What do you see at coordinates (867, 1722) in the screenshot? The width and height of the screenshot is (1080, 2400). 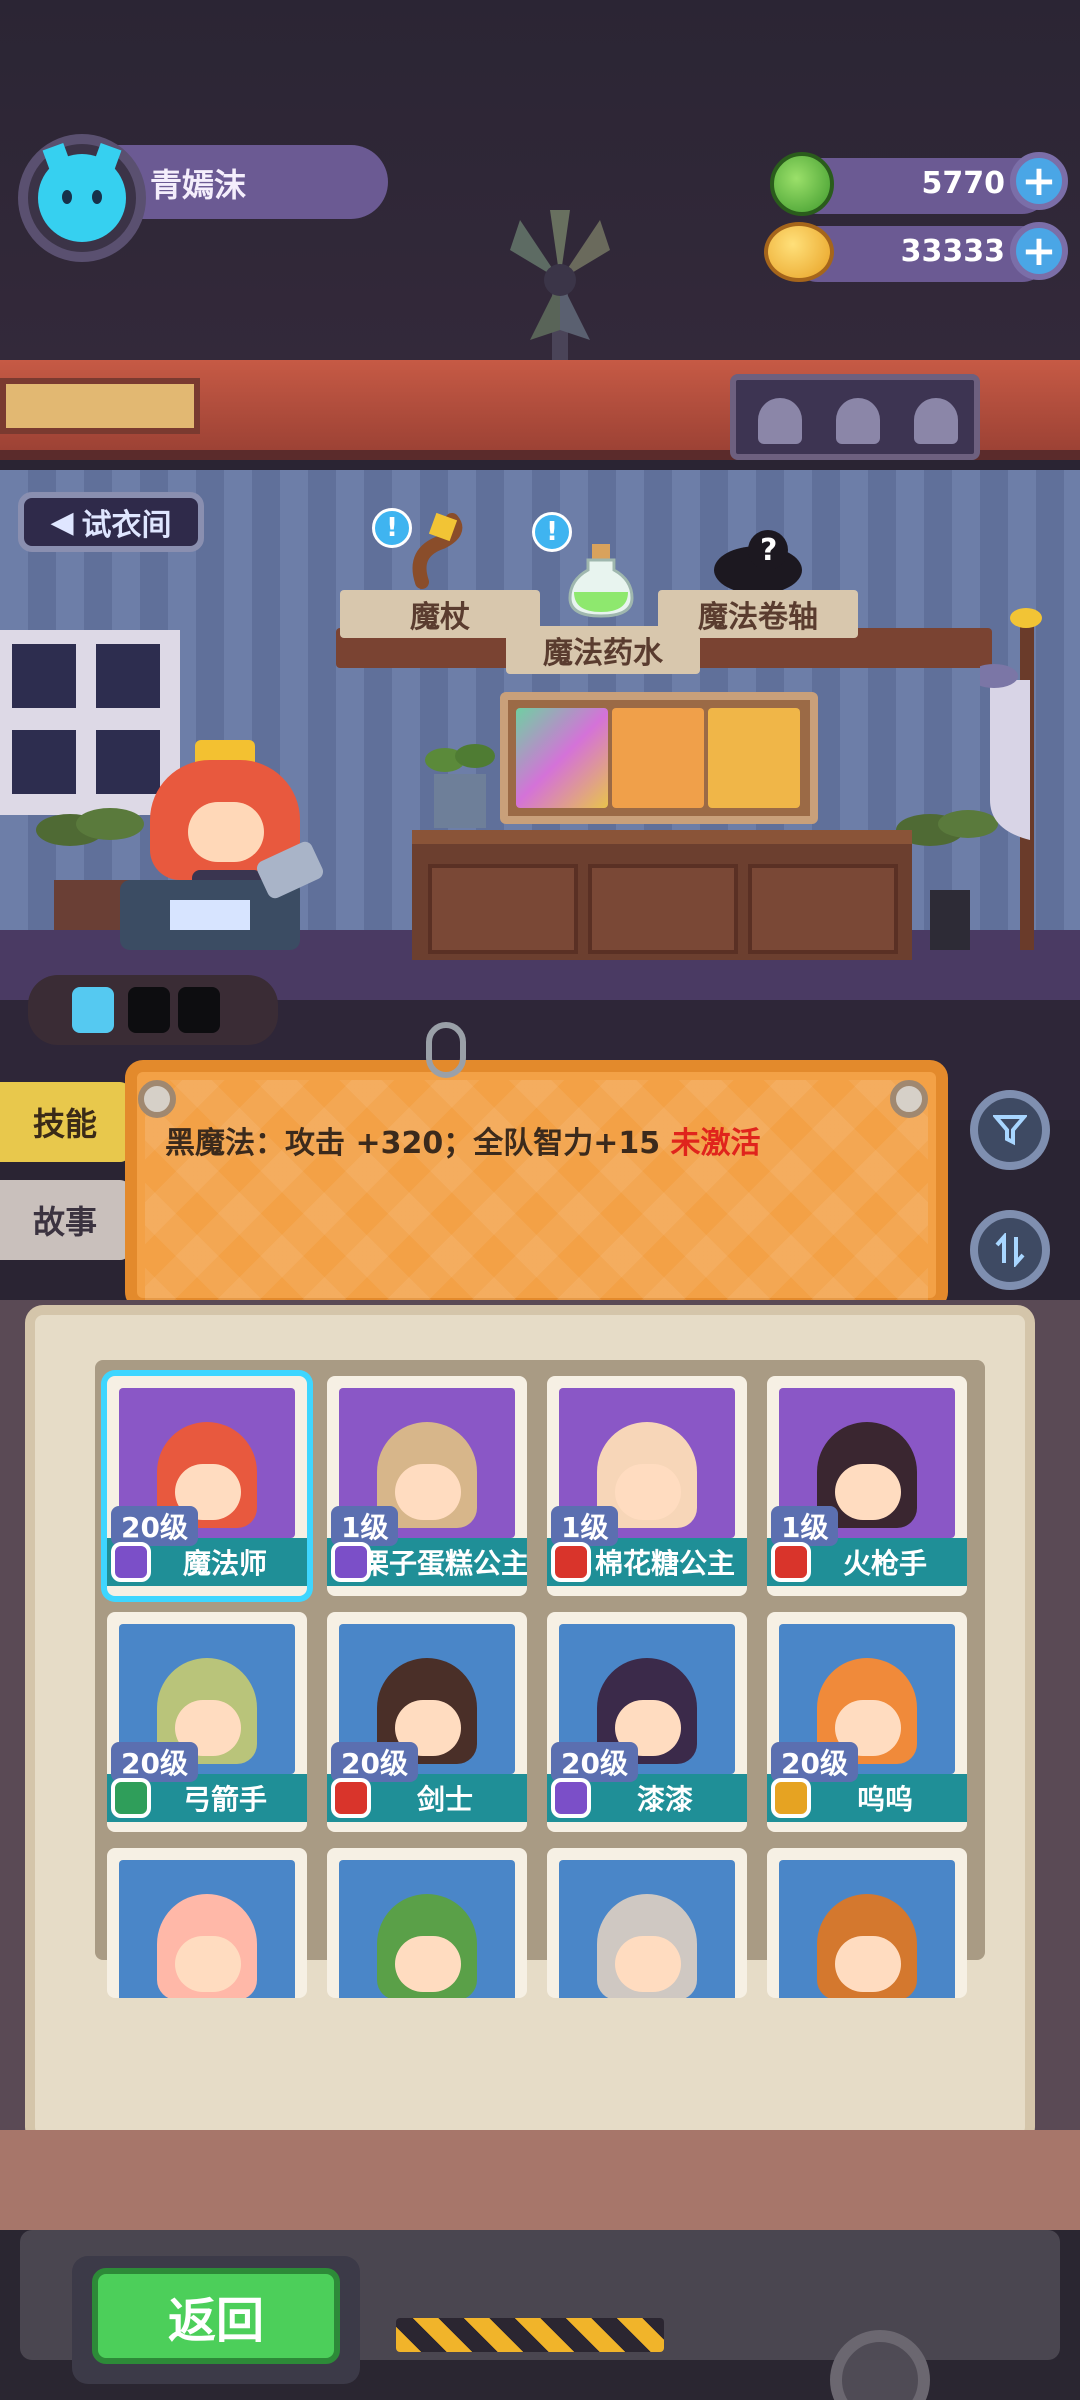 I see `hero-card: 20级 呜呜` at bounding box center [867, 1722].